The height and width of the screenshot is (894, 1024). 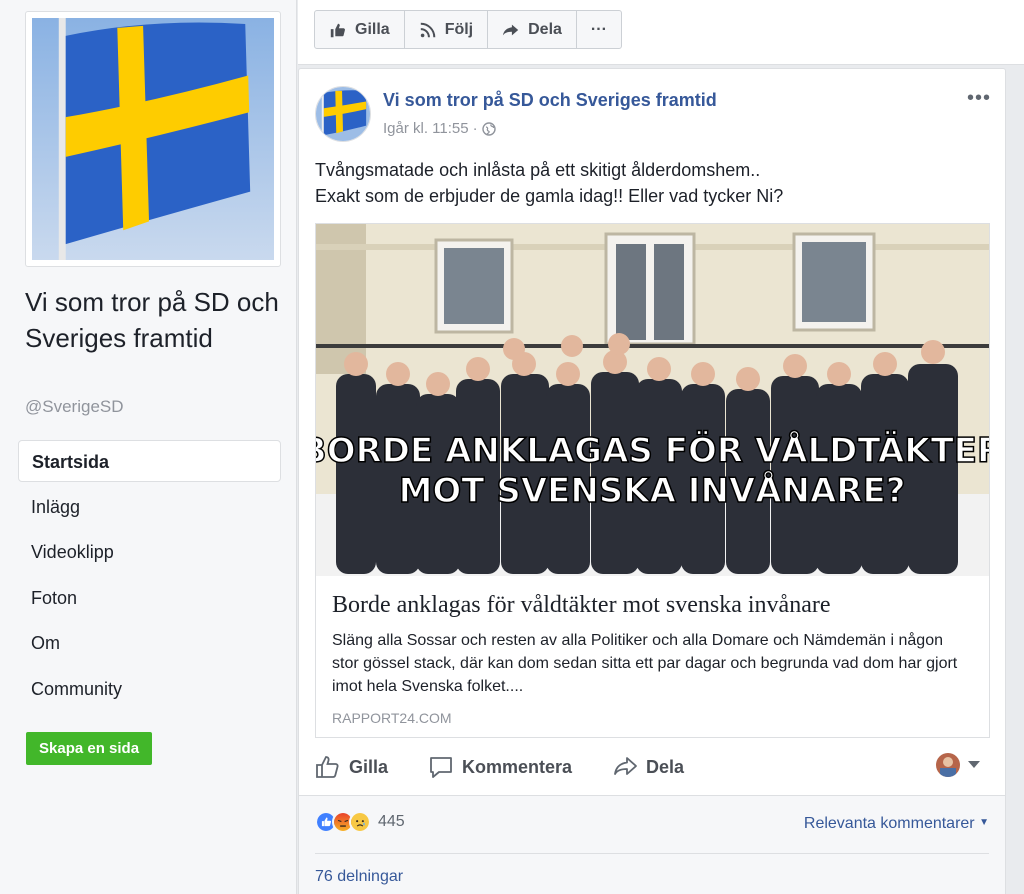 What do you see at coordinates (427, 29) in the screenshot?
I see `rss-follow-icon` at bounding box center [427, 29].